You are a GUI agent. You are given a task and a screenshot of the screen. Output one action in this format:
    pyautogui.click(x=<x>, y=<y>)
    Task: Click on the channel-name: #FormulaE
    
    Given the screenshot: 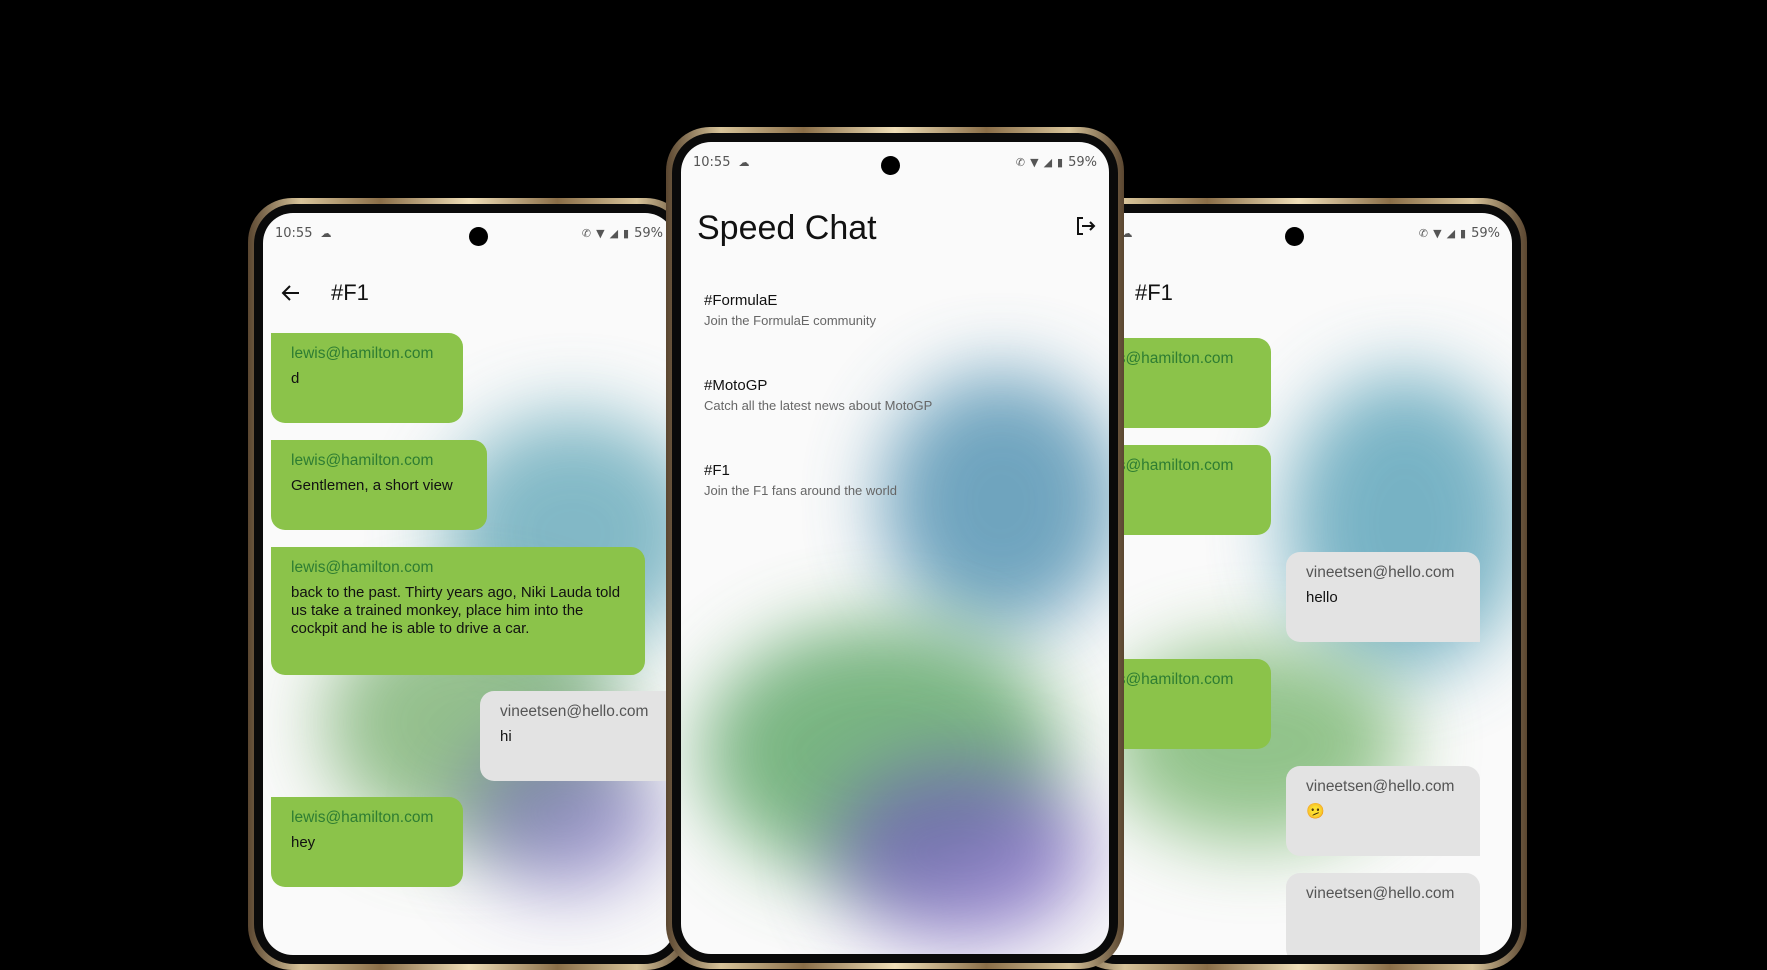 What is the action you would take?
    pyautogui.click(x=741, y=300)
    